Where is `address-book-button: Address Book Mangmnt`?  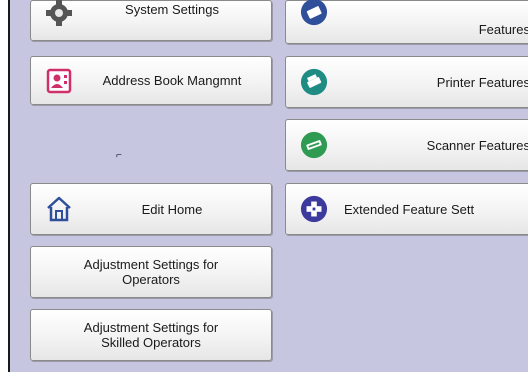
address-book-button: Address Book Mangmnt is located at coordinates (151, 80).